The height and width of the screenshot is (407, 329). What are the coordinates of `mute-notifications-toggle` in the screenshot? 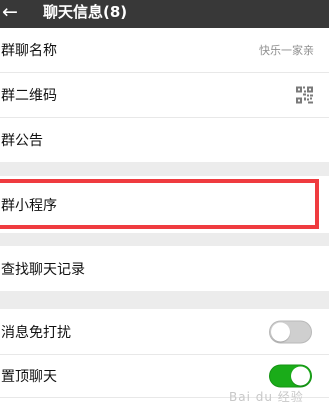 It's located at (290, 331).